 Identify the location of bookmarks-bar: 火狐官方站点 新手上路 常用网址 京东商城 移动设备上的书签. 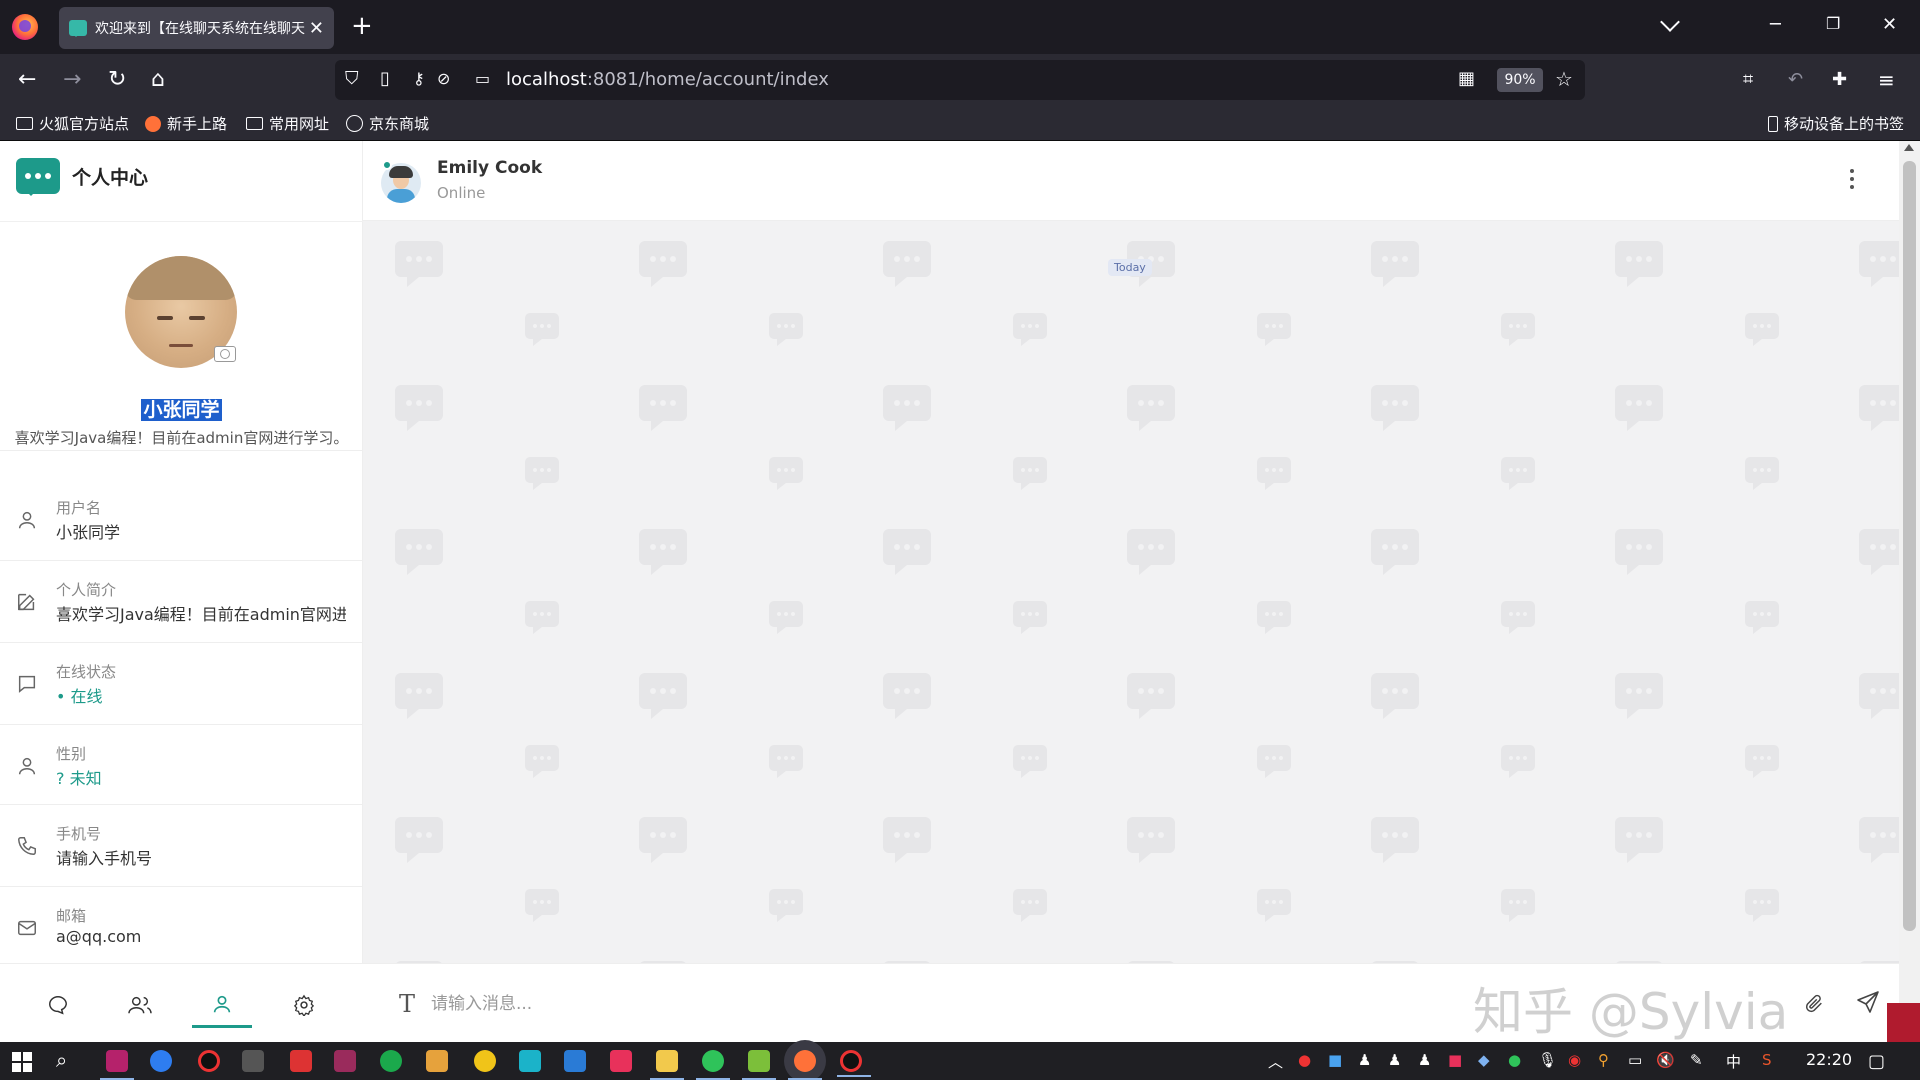
(960, 123).